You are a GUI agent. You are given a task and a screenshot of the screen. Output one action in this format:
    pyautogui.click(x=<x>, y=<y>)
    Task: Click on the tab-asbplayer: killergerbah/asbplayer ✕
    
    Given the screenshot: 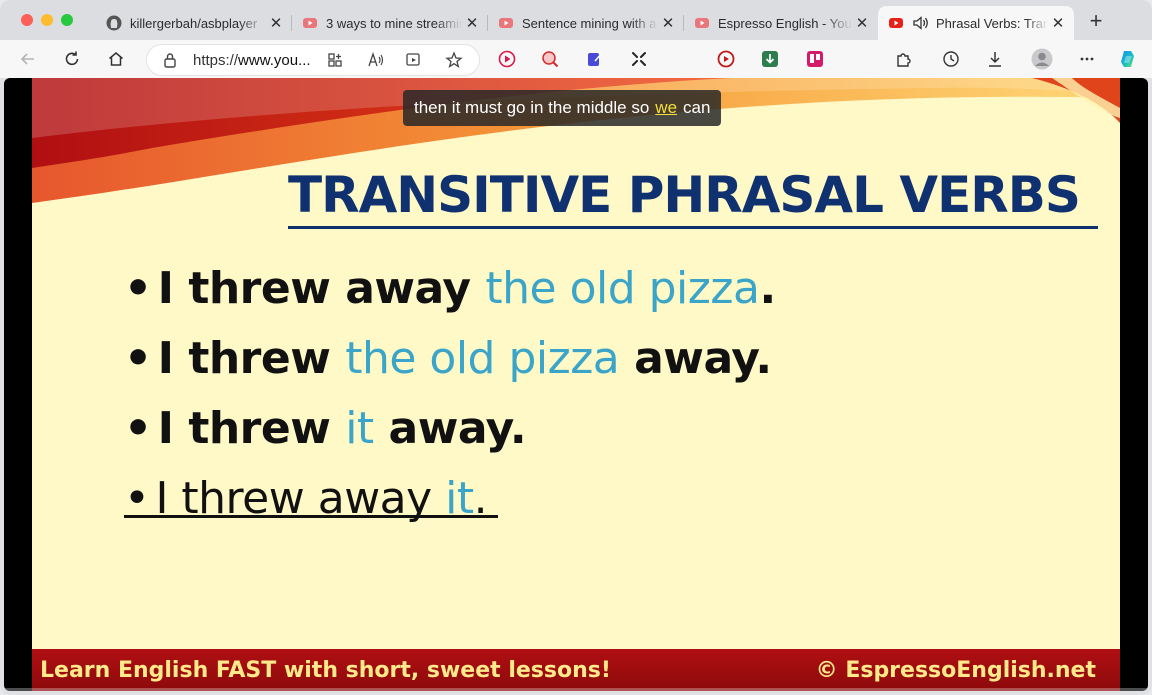 What is the action you would take?
    pyautogui.click(x=194, y=23)
    